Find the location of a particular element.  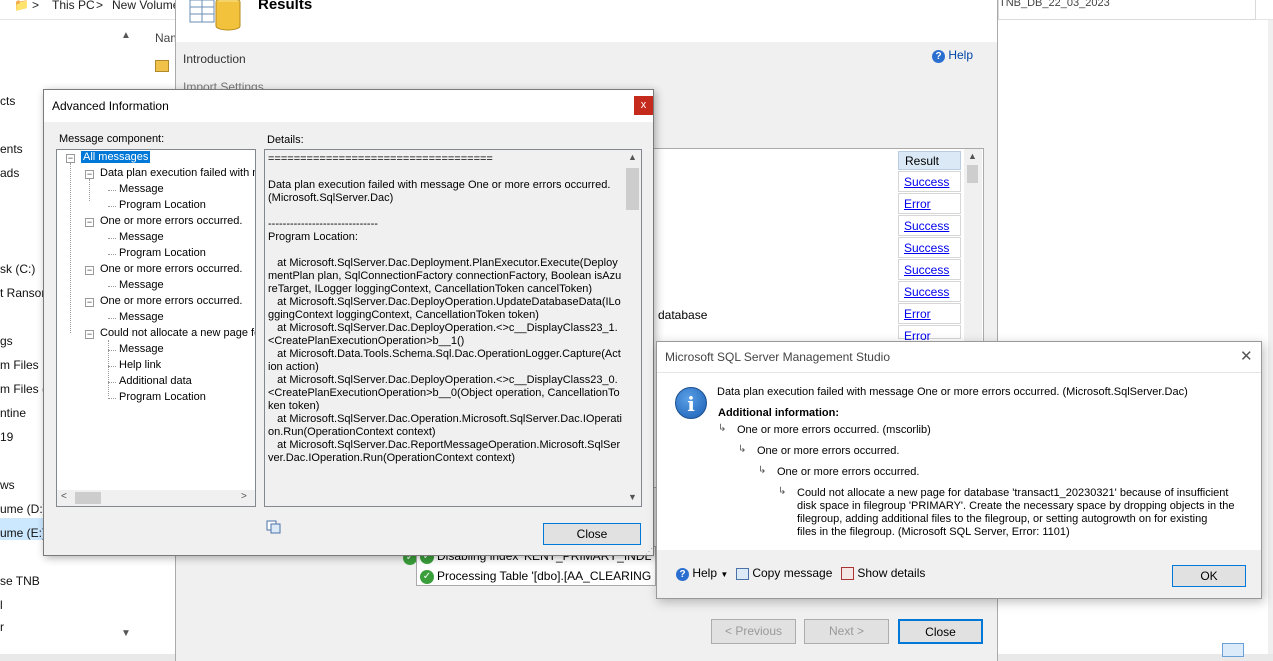

dialog-title: Microsoft SQL Server Management Studio is located at coordinates (777, 357).